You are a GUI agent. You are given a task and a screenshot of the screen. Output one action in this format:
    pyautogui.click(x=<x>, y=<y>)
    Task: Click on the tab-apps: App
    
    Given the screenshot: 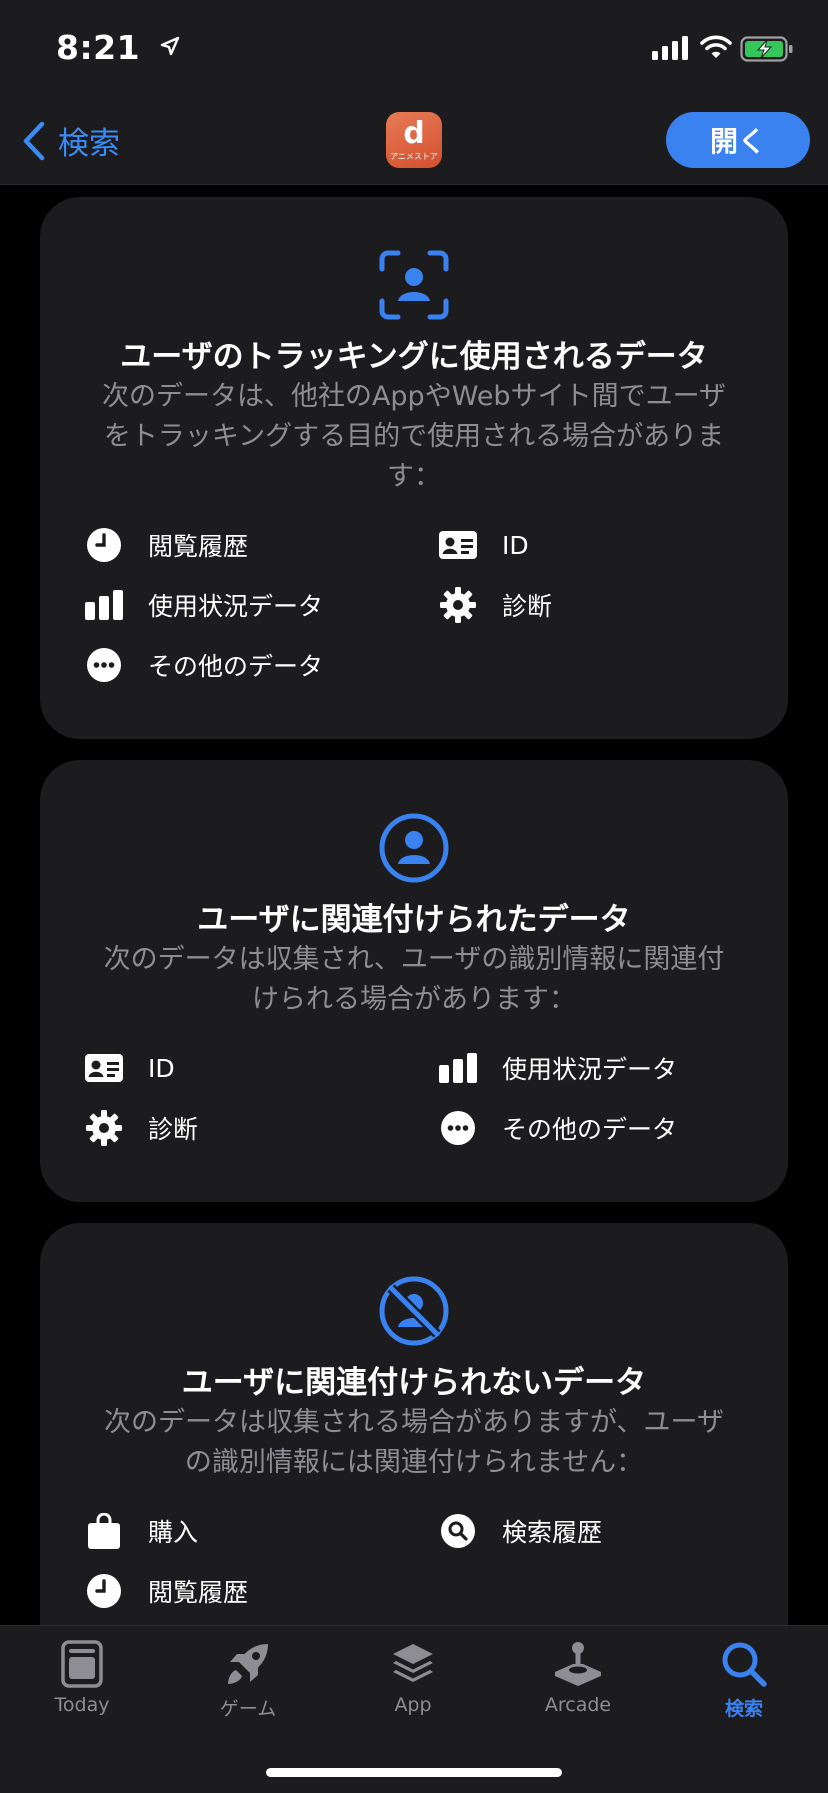 What is the action you would take?
    pyautogui.click(x=413, y=1678)
    